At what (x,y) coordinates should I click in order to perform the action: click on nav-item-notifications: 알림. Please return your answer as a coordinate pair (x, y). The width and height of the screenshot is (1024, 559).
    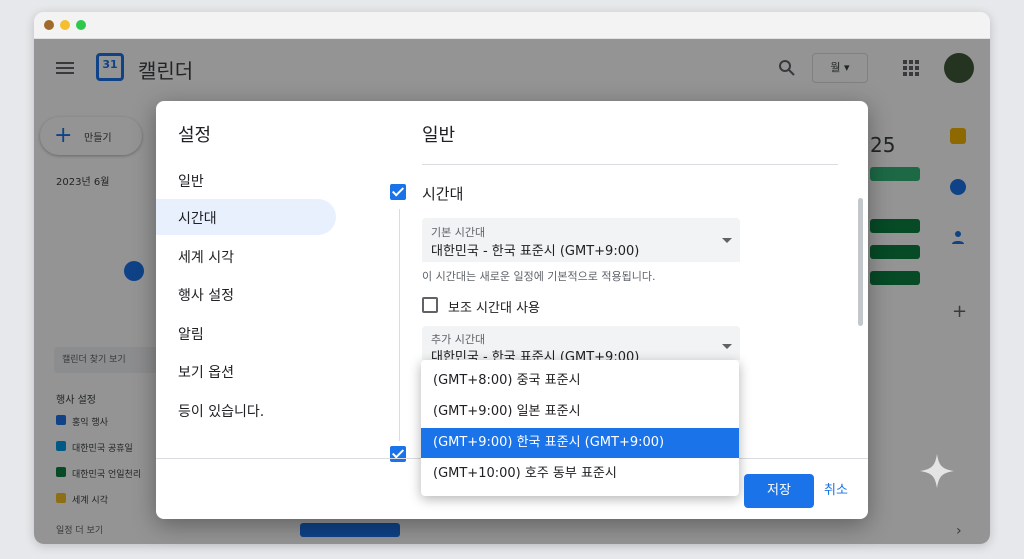
    Looking at the image, I should click on (191, 334).